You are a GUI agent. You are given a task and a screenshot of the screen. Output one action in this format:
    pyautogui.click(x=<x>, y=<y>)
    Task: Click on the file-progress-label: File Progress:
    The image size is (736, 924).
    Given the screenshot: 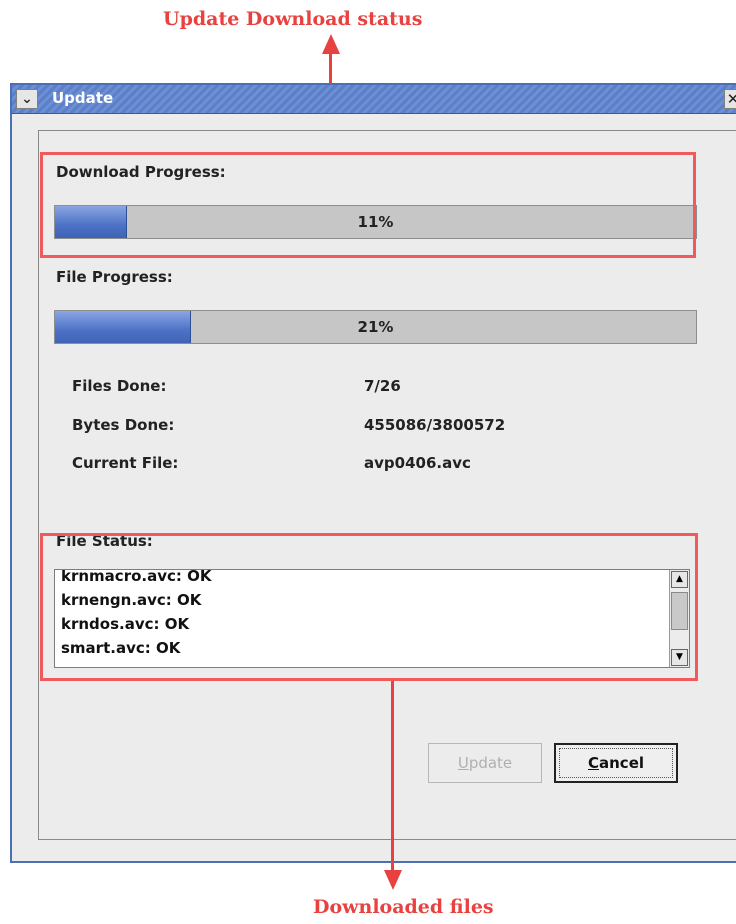 What is the action you would take?
    pyautogui.click(x=114, y=277)
    